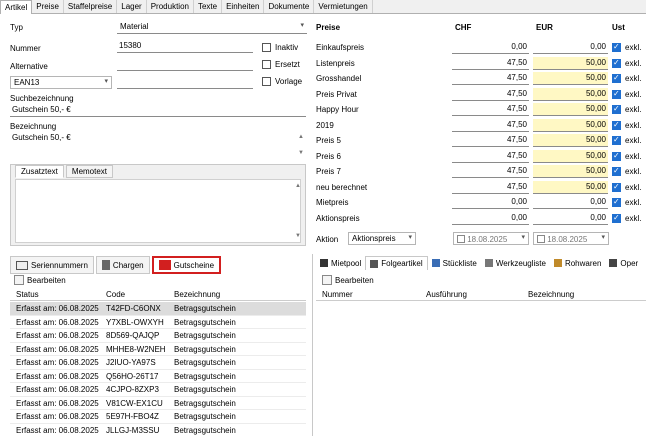 This screenshot has width=646, height=436. Describe the element at coordinates (185, 46) in the screenshot. I see `nummer-field: 15380` at that location.